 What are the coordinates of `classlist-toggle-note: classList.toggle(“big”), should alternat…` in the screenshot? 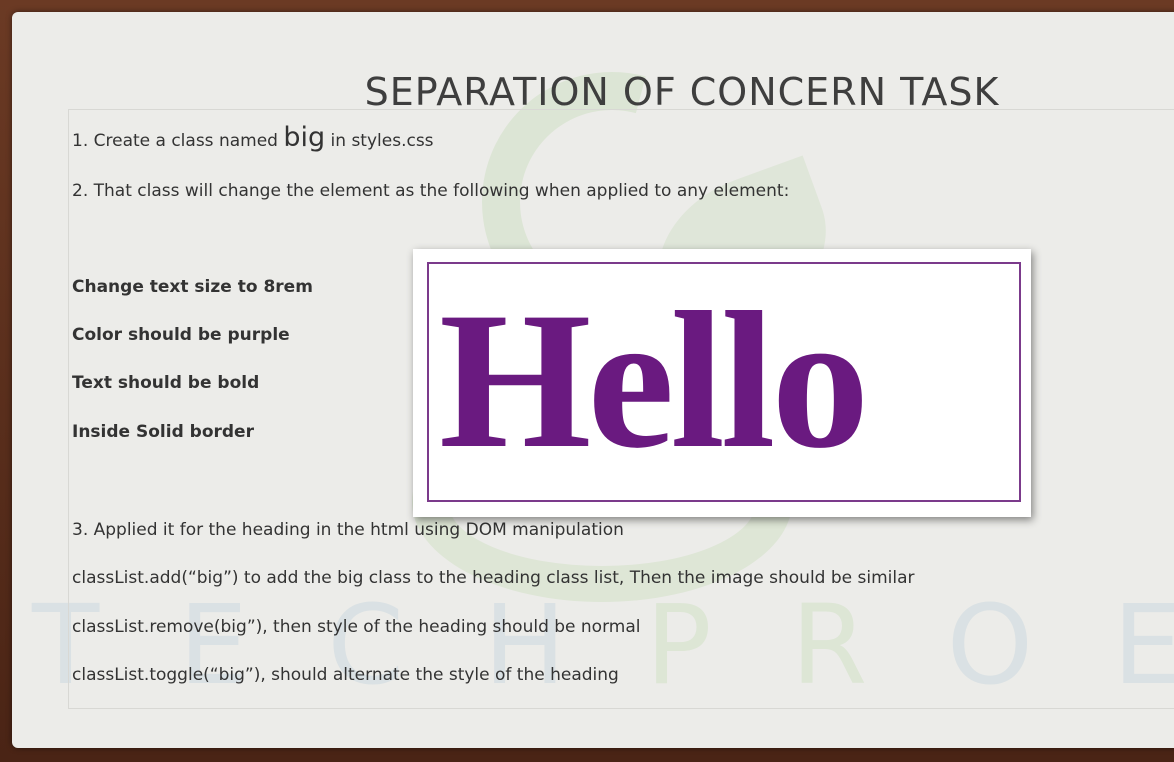 It's located at (345, 675).